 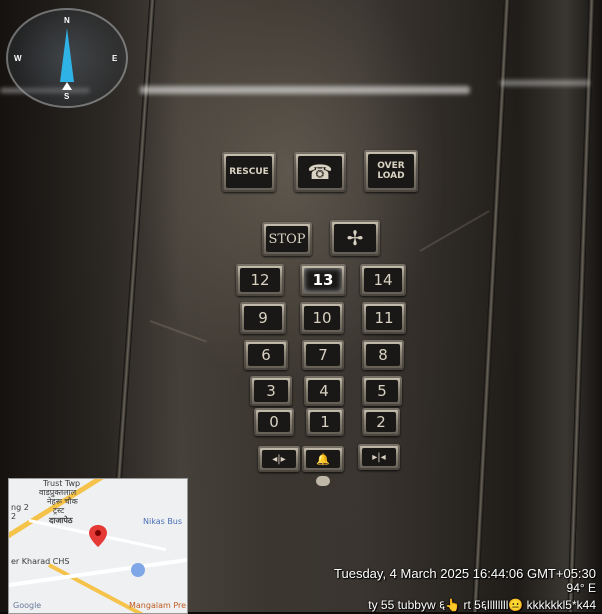 I want to click on floor-12-button: 12, so click(x=260, y=280).